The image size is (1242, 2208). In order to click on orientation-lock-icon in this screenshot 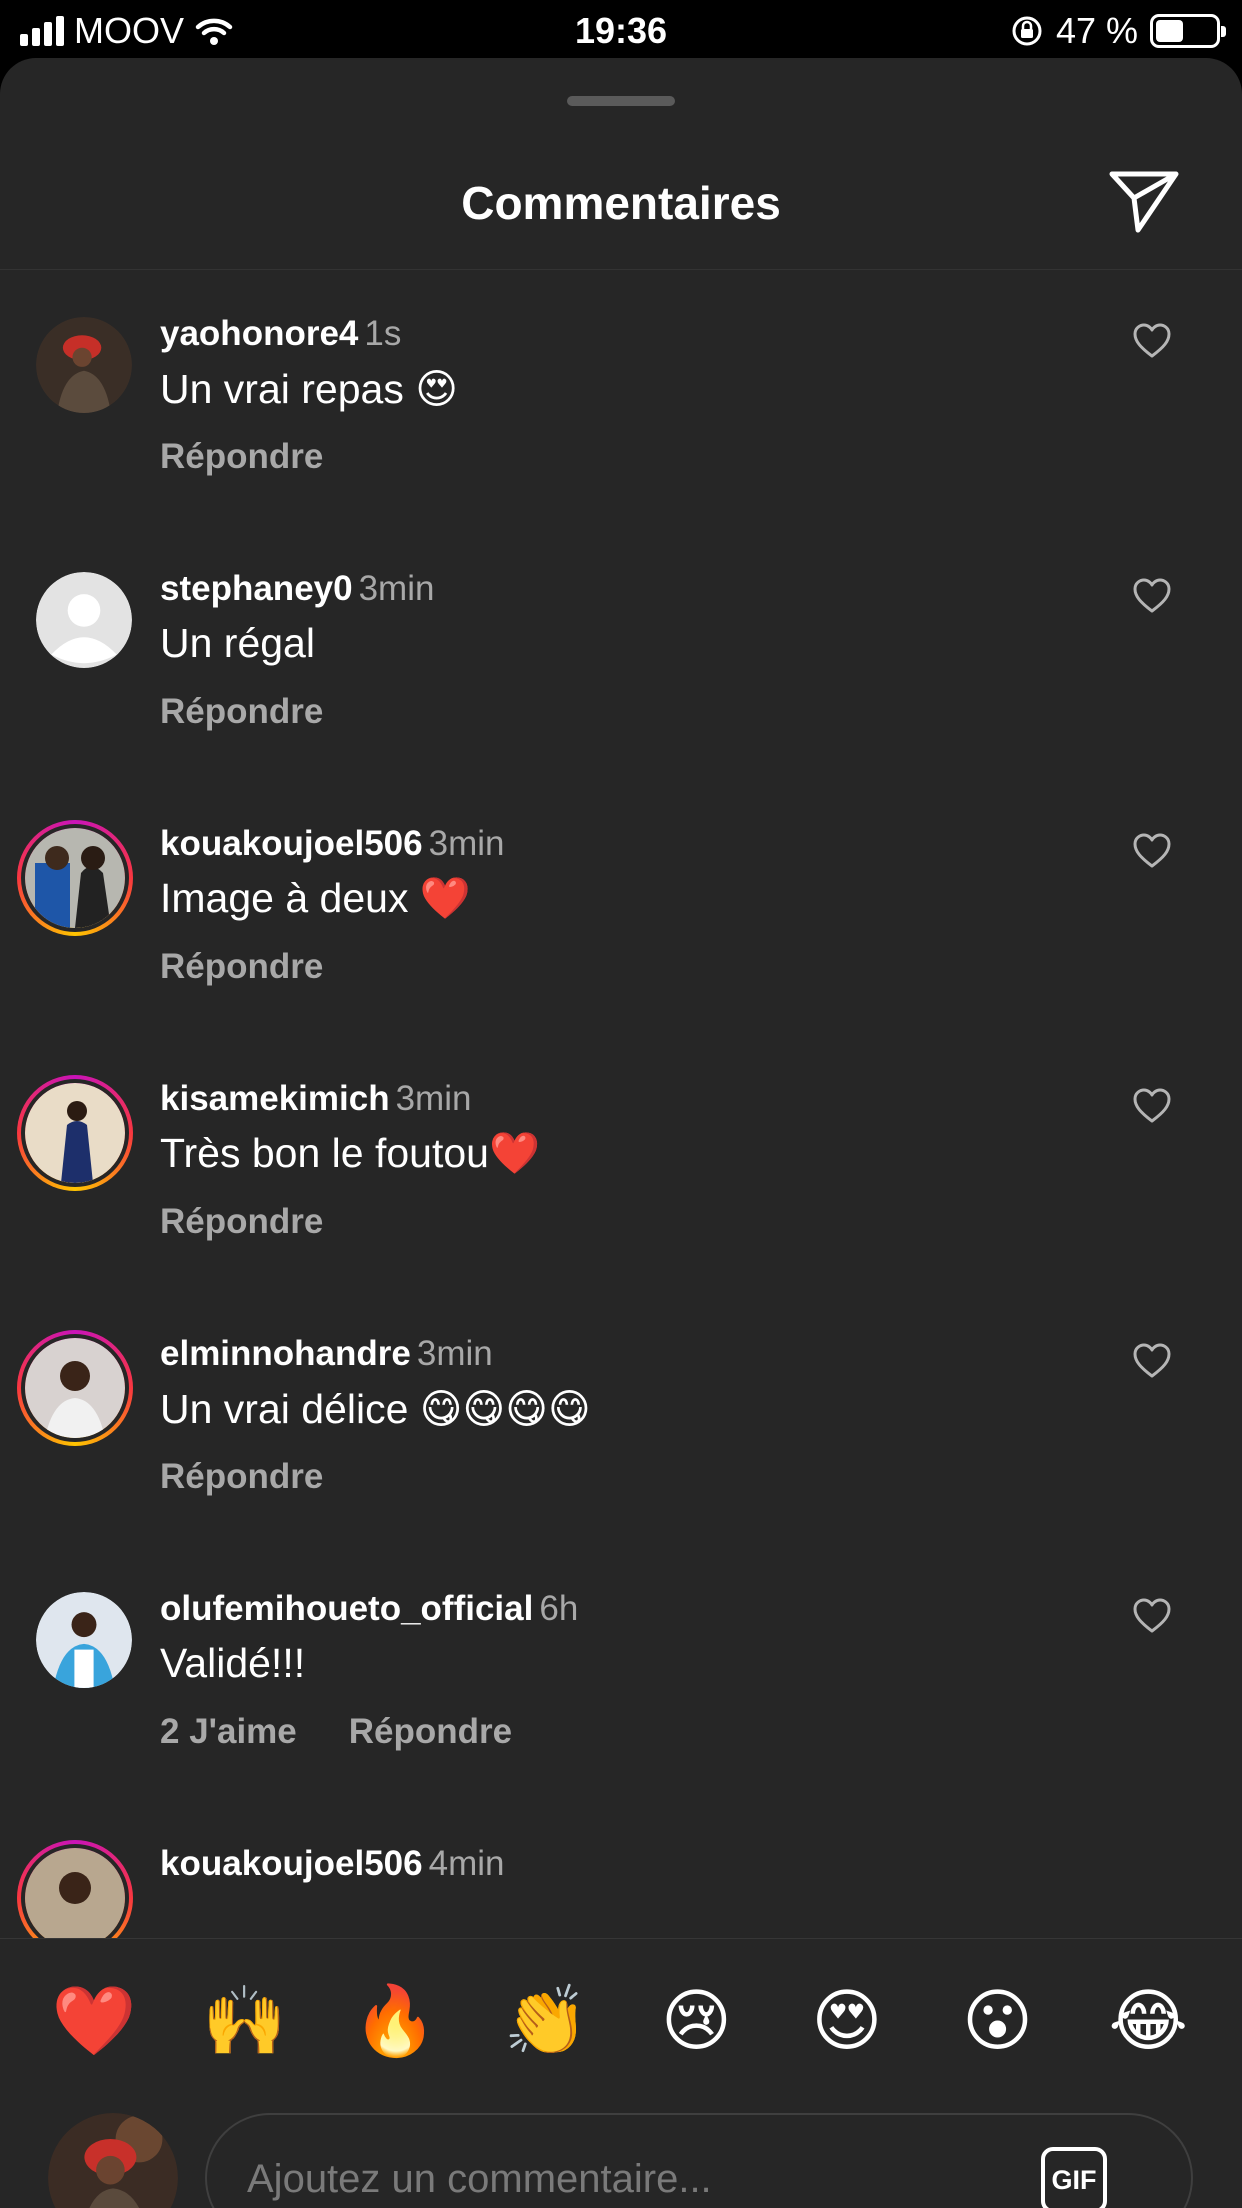, I will do `click(1027, 31)`.